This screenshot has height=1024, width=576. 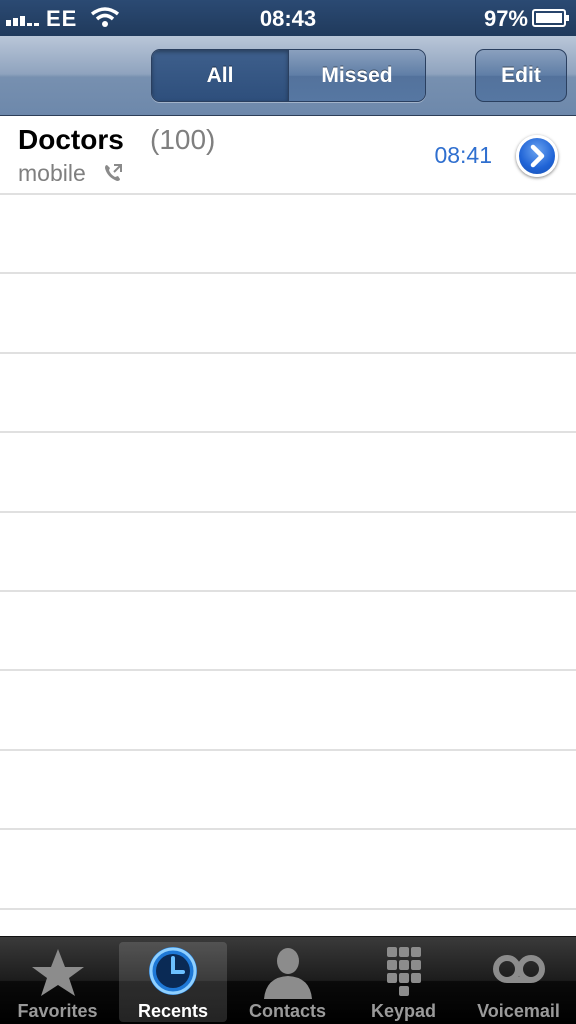 What do you see at coordinates (57, 1011) in the screenshot?
I see `tab-label: Favorites` at bounding box center [57, 1011].